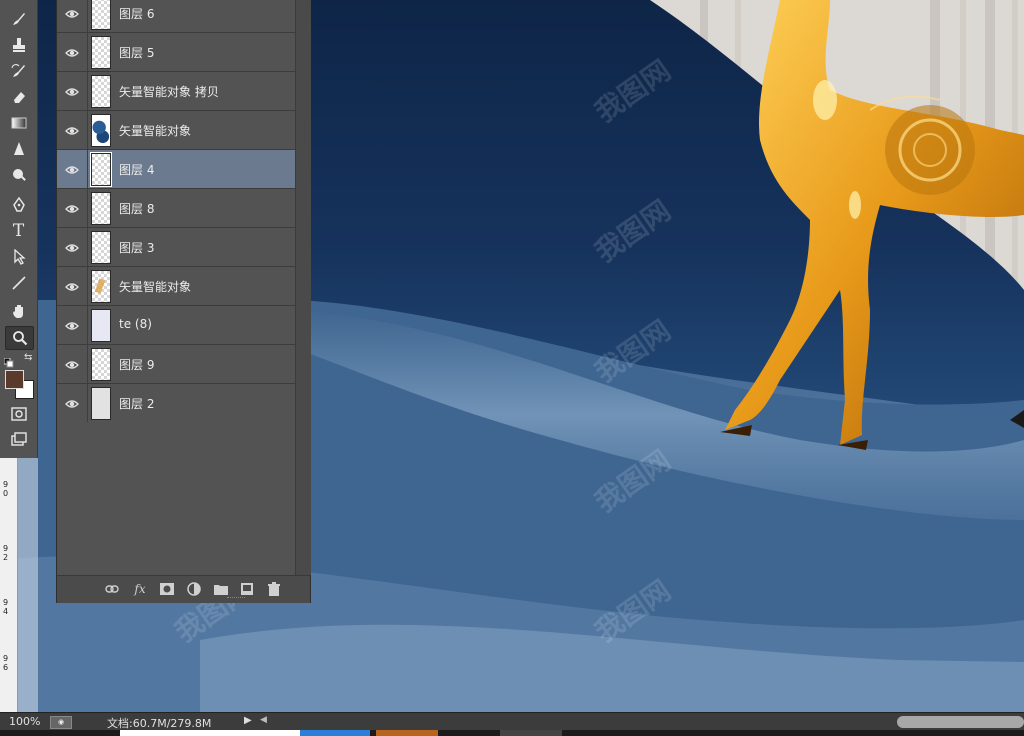  I want to click on layer-row: 矢量智能对象 拷贝, so click(176, 91).